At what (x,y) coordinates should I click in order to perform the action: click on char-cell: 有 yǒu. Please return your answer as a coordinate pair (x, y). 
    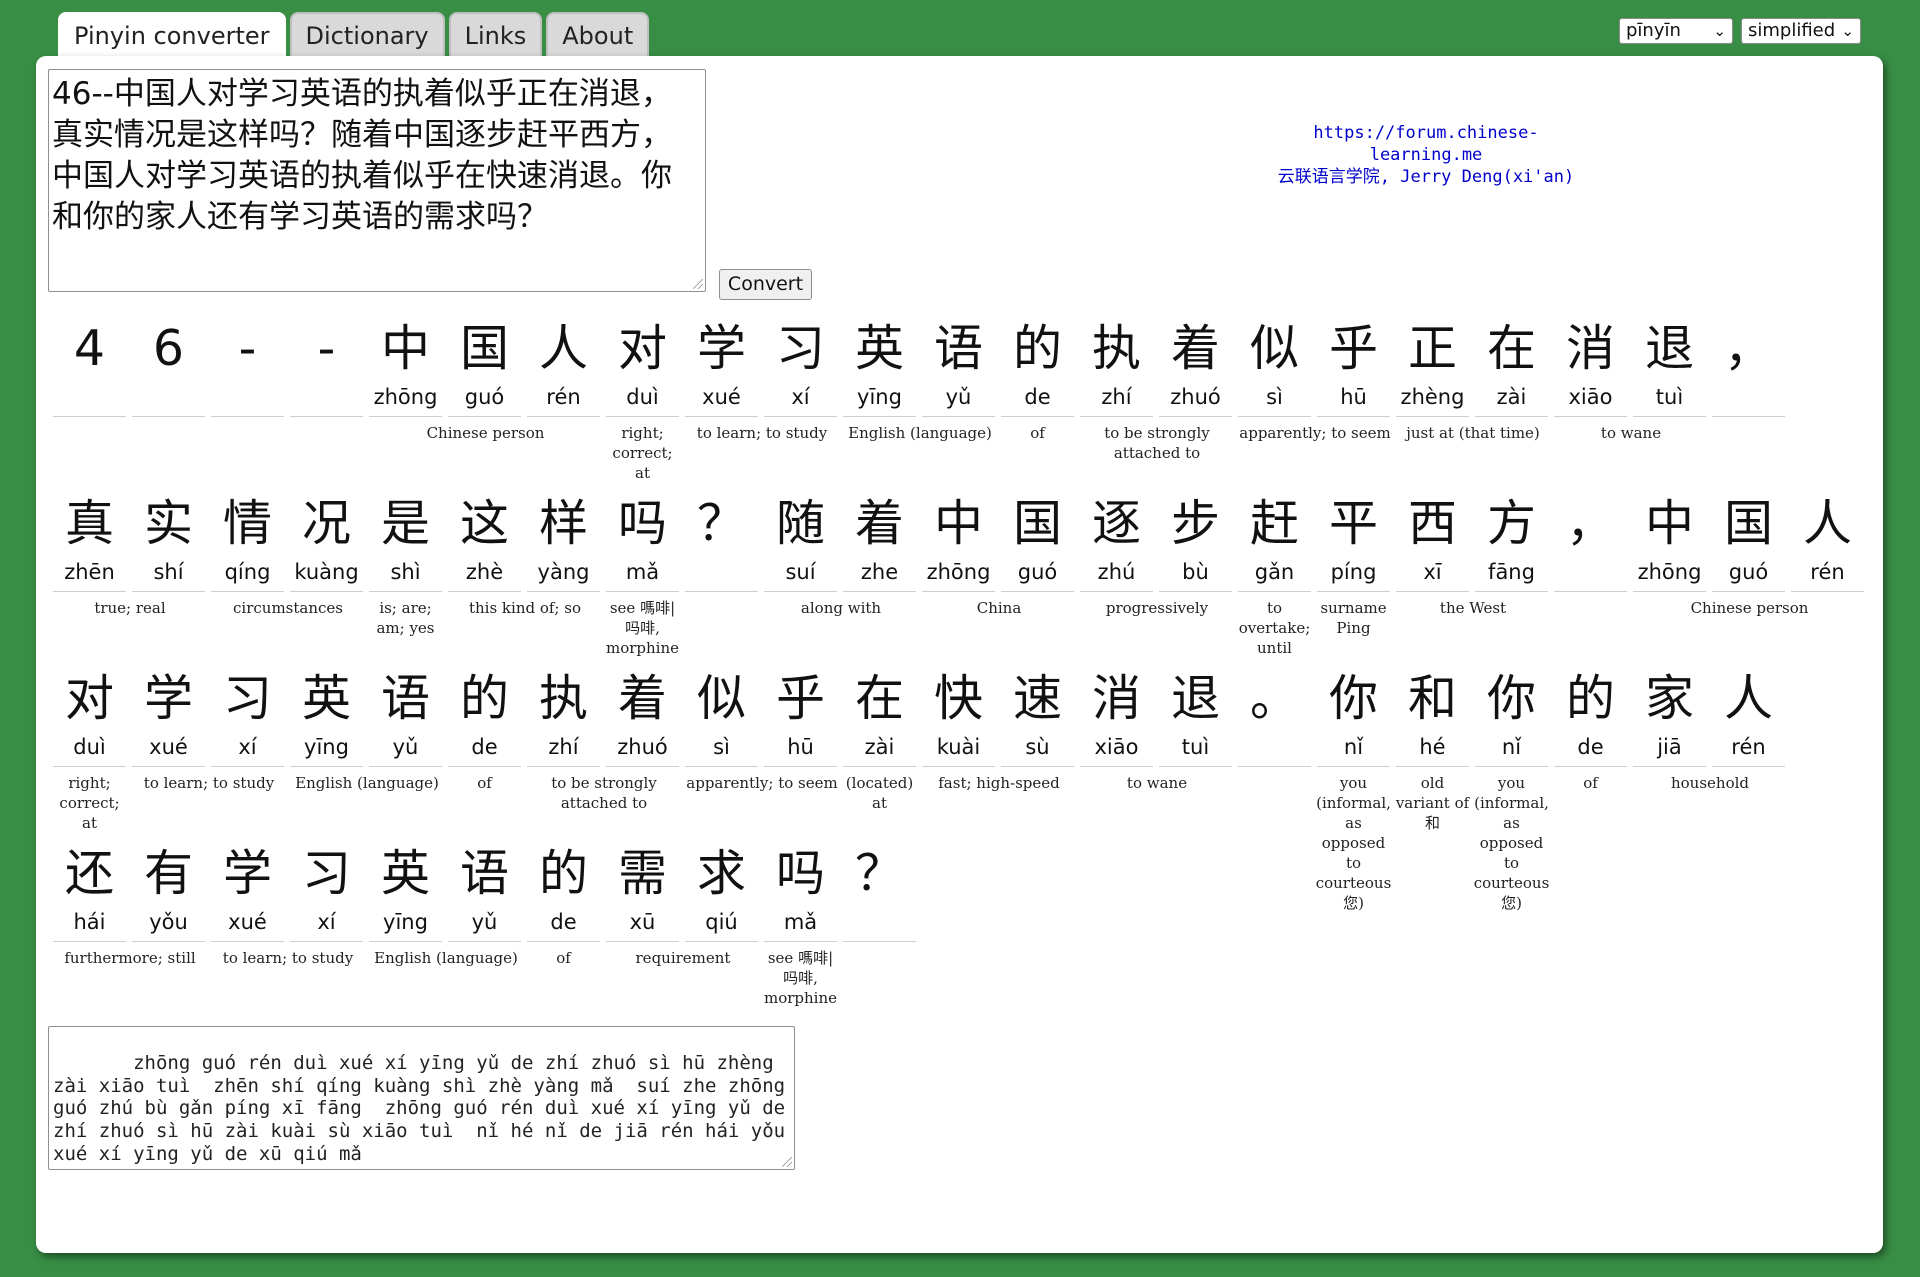
    Looking at the image, I should click on (168, 892).